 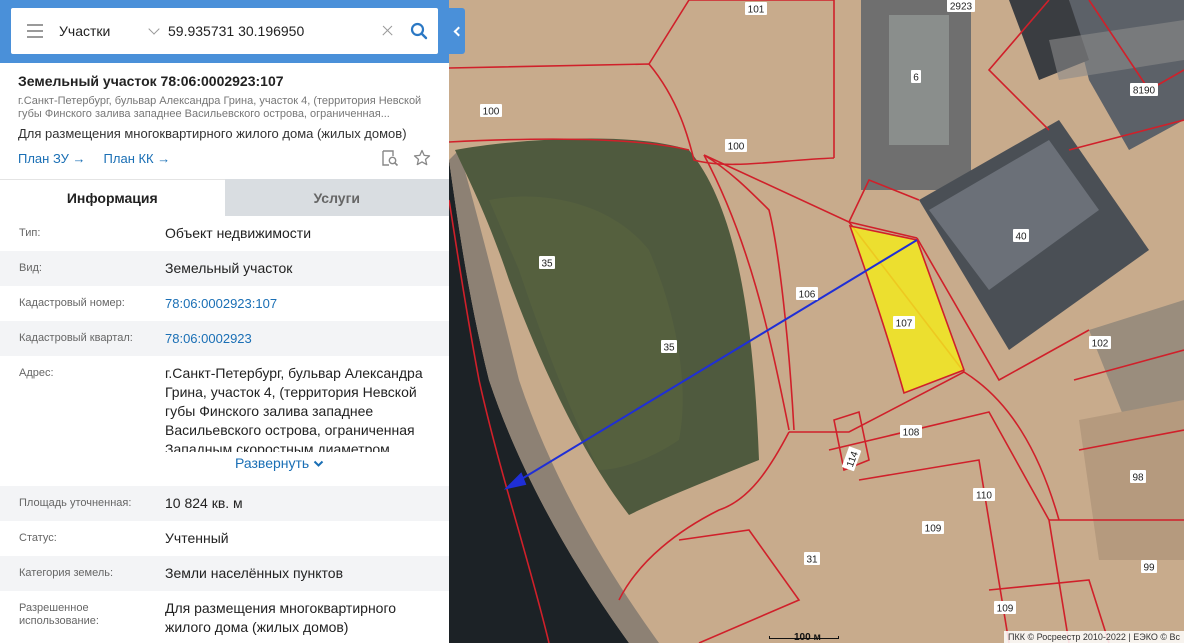 I want to click on parcel-title: Земельный участок 78:06:0002923:107, so click(x=151, y=81).